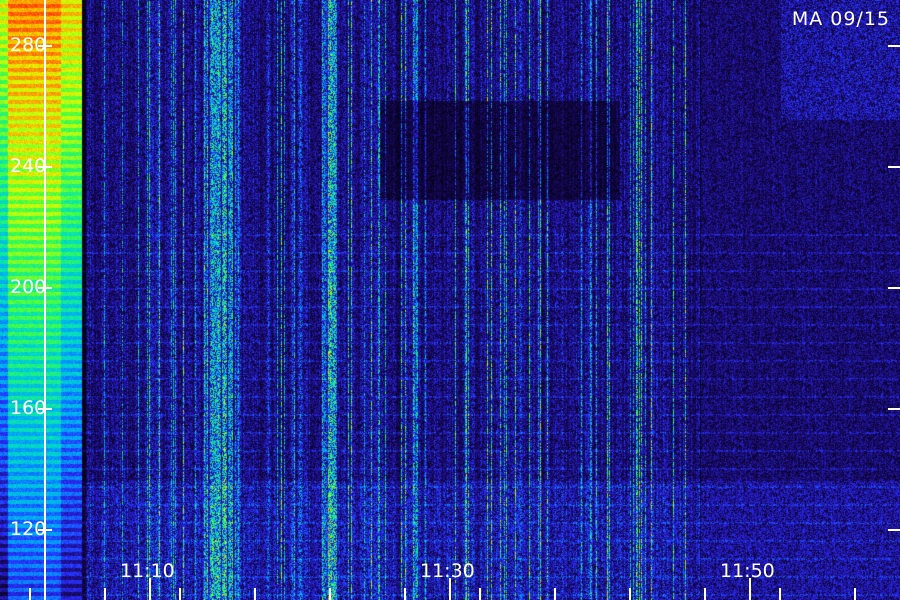  Describe the element at coordinates (840, 19) in the screenshot. I see `date-label: MA 09/15` at that location.